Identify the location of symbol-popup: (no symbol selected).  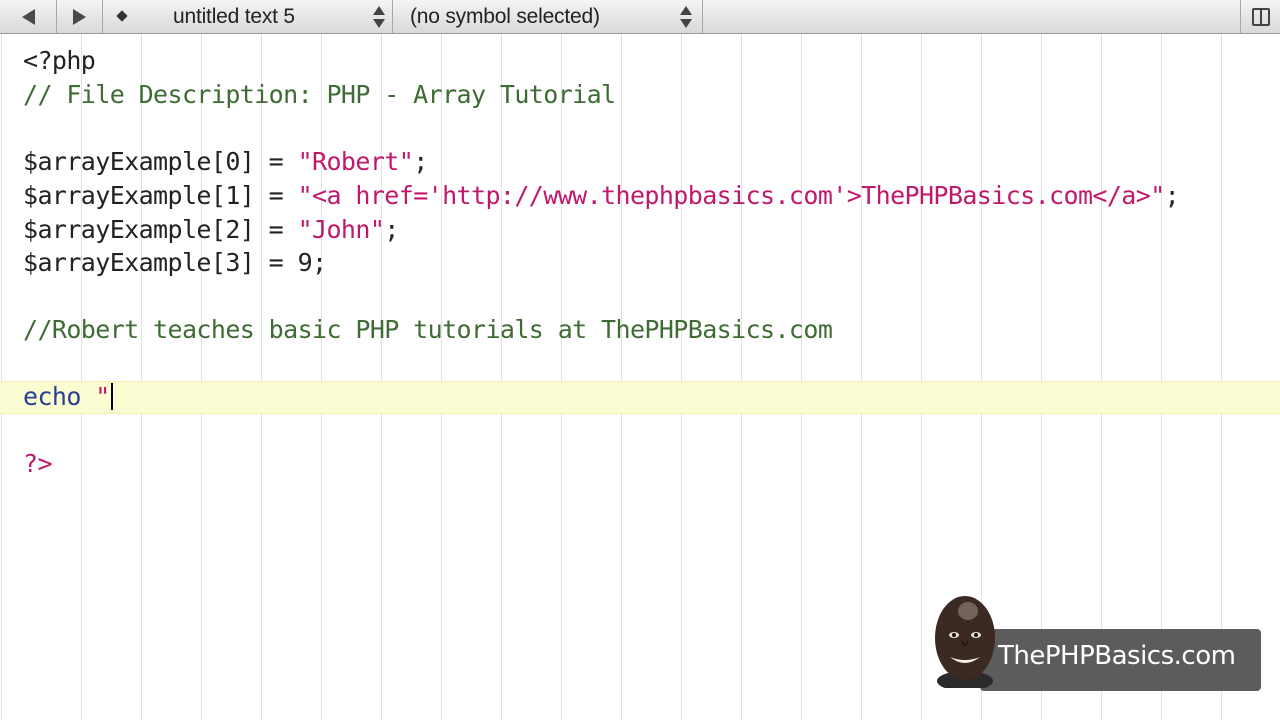
(548, 16).